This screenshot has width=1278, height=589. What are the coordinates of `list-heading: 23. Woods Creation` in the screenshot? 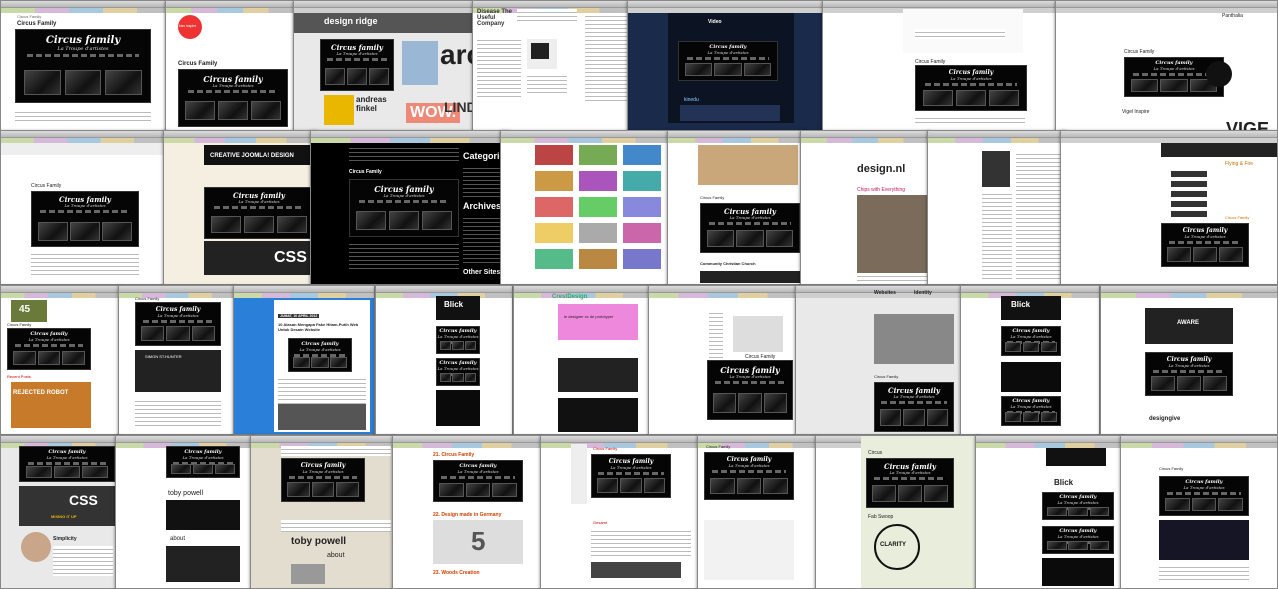 It's located at (456, 573).